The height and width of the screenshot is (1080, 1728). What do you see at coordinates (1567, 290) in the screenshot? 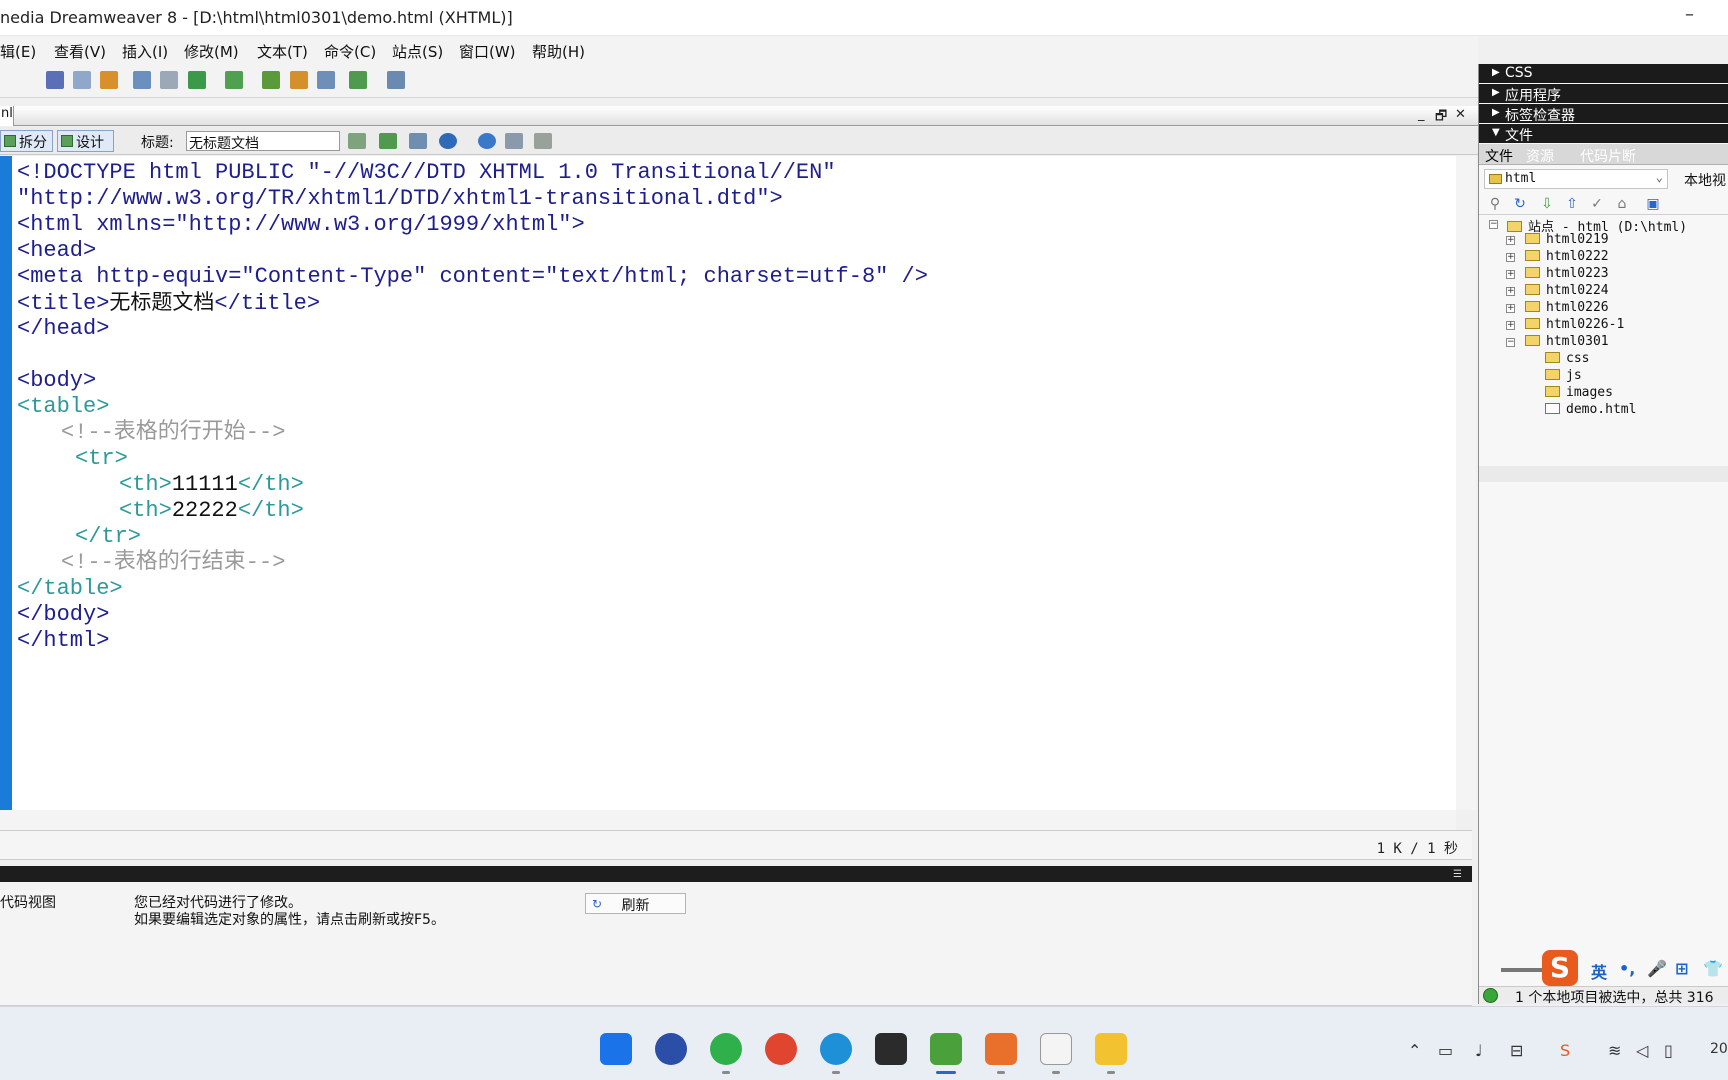
I see `tree-folder-html0224: html0224` at bounding box center [1567, 290].